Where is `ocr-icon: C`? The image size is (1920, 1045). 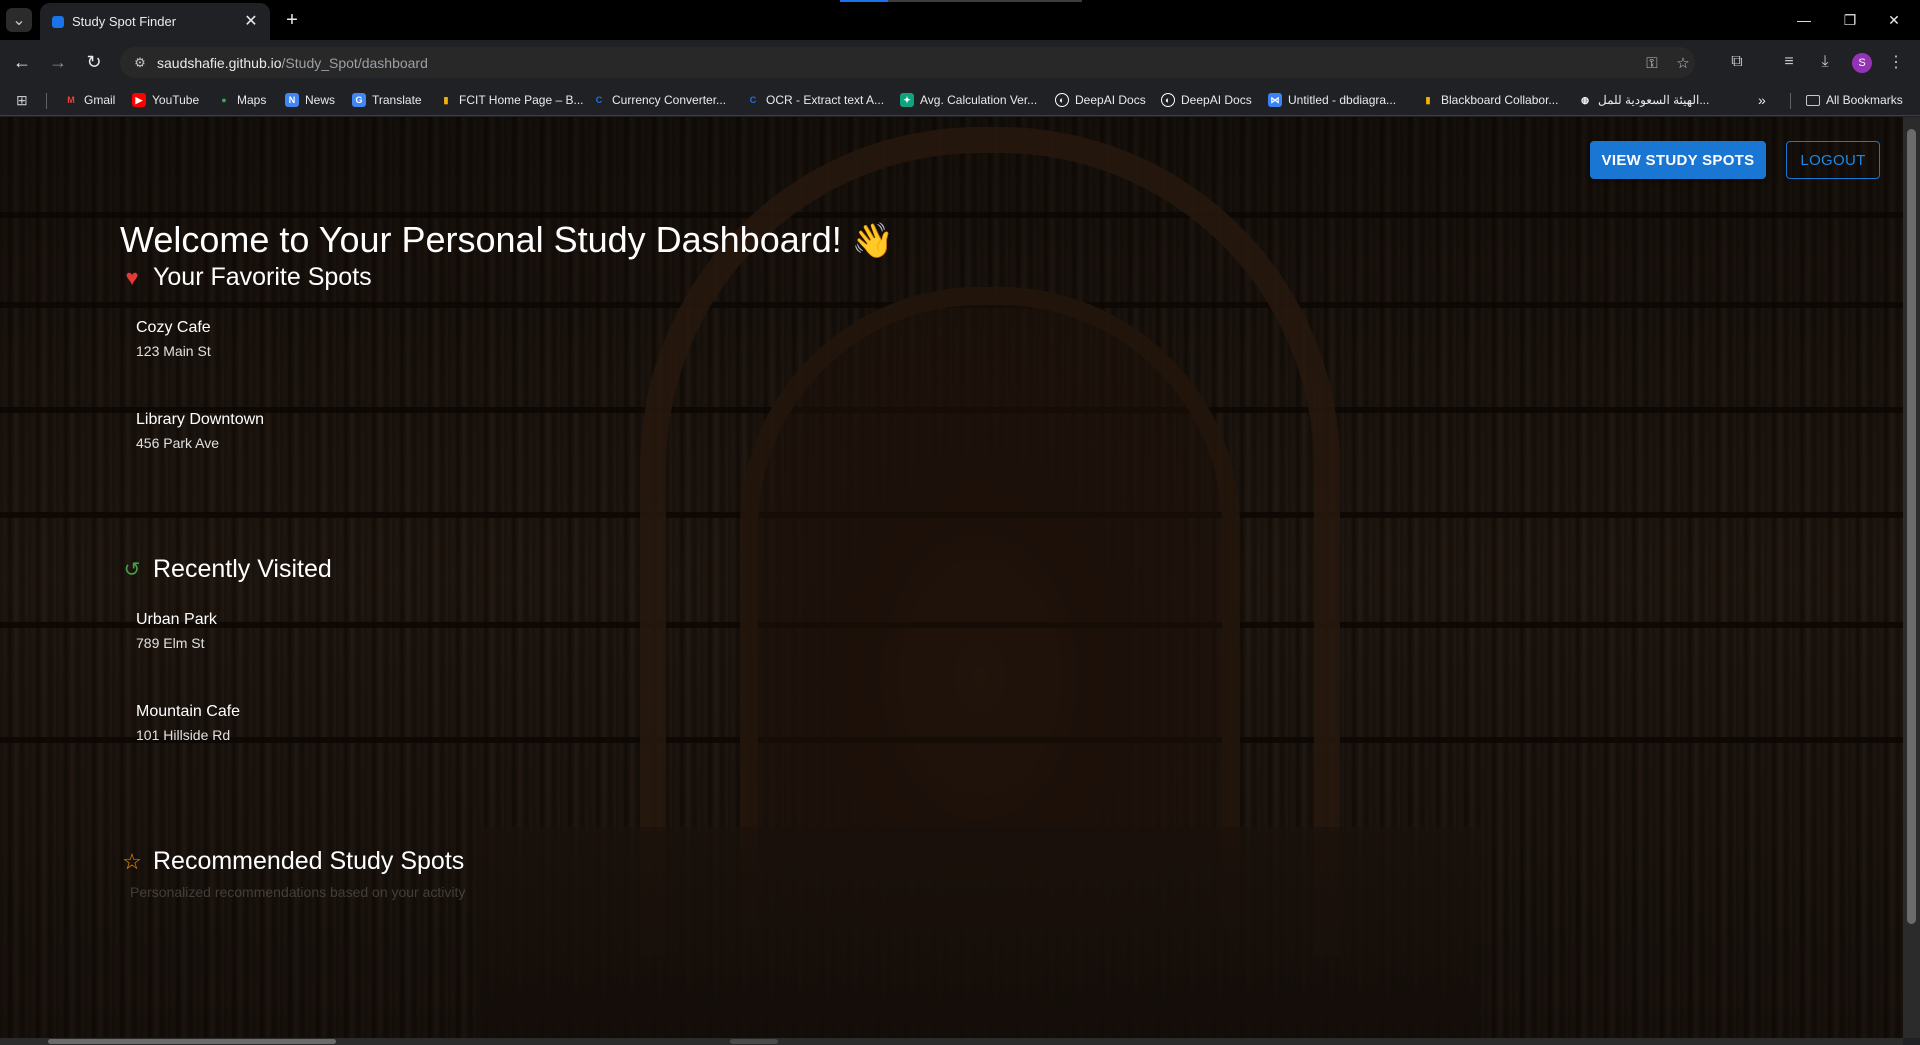 ocr-icon: C is located at coordinates (753, 100).